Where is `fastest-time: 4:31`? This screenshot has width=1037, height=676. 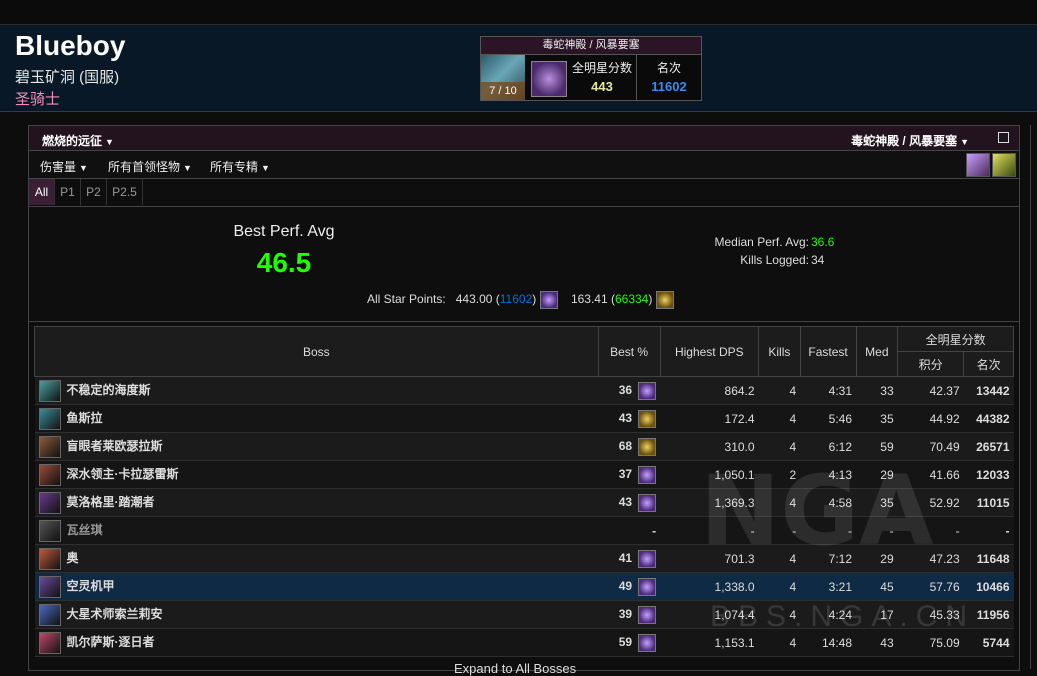 fastest-time: 4:31 is located at coordinates (828, 390).